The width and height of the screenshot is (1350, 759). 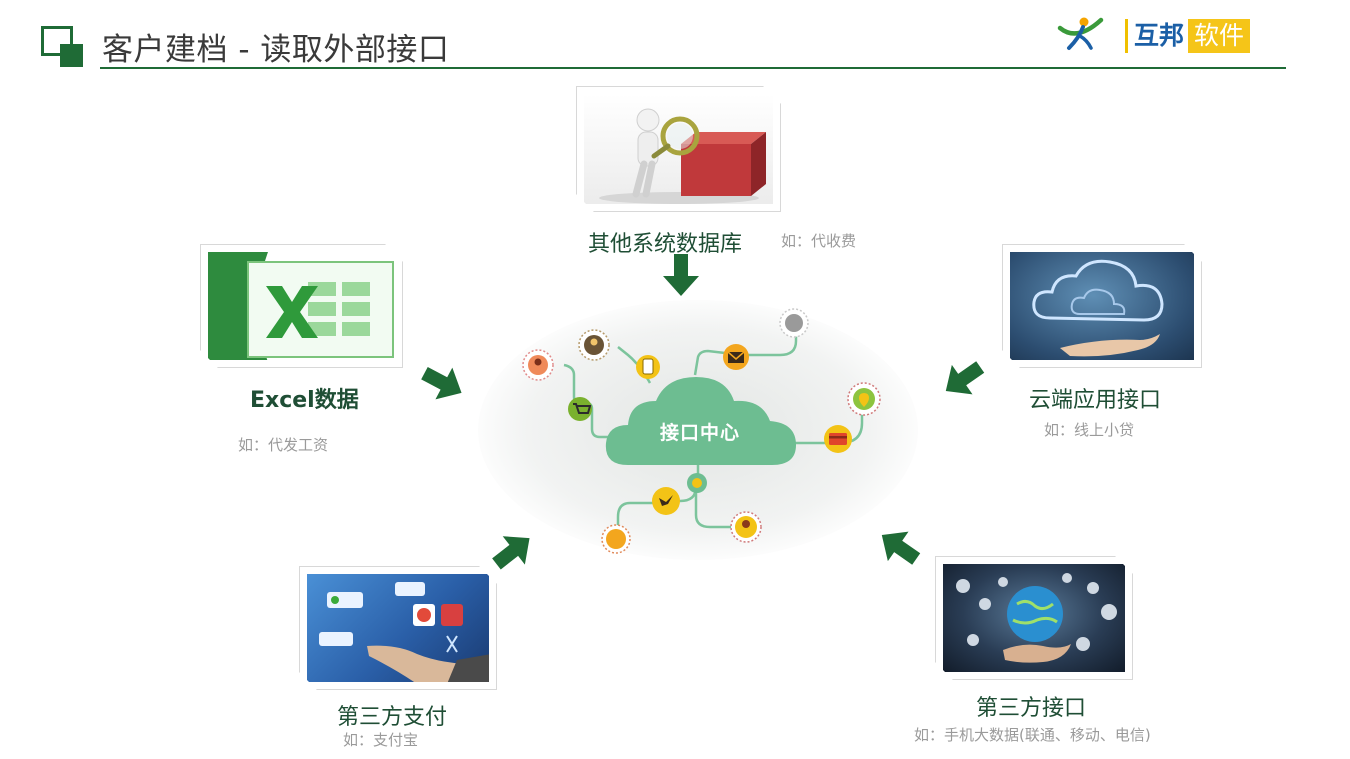 I want to click on arrow-down-icon, so click(x=681, y=275).